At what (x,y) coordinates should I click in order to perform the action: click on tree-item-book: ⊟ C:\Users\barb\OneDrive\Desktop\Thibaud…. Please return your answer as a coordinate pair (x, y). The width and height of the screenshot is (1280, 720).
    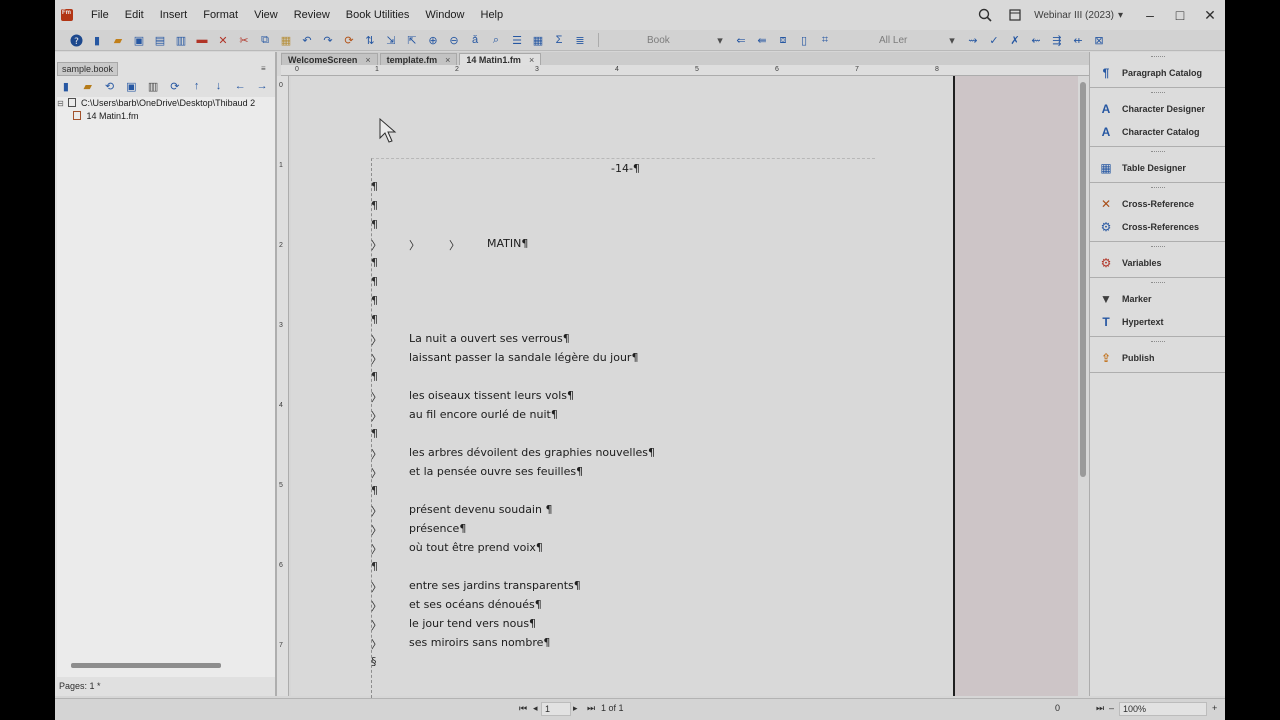
    Looking at the image, I should click on (166, 103).